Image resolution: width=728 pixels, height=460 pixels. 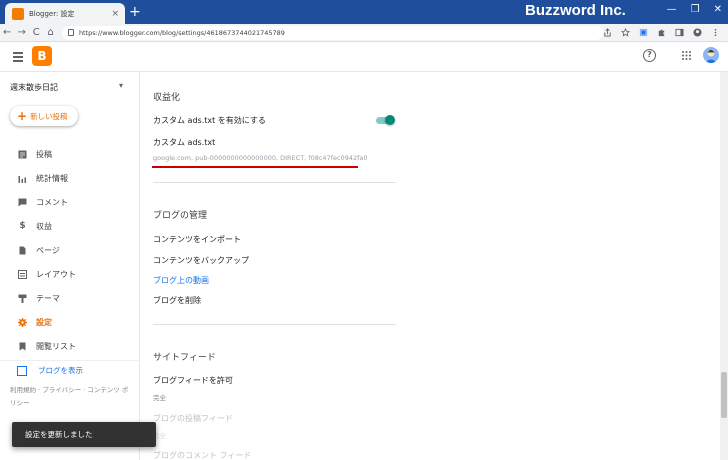 I want to click on sidepanel-icon, so click(x=679, y=32).